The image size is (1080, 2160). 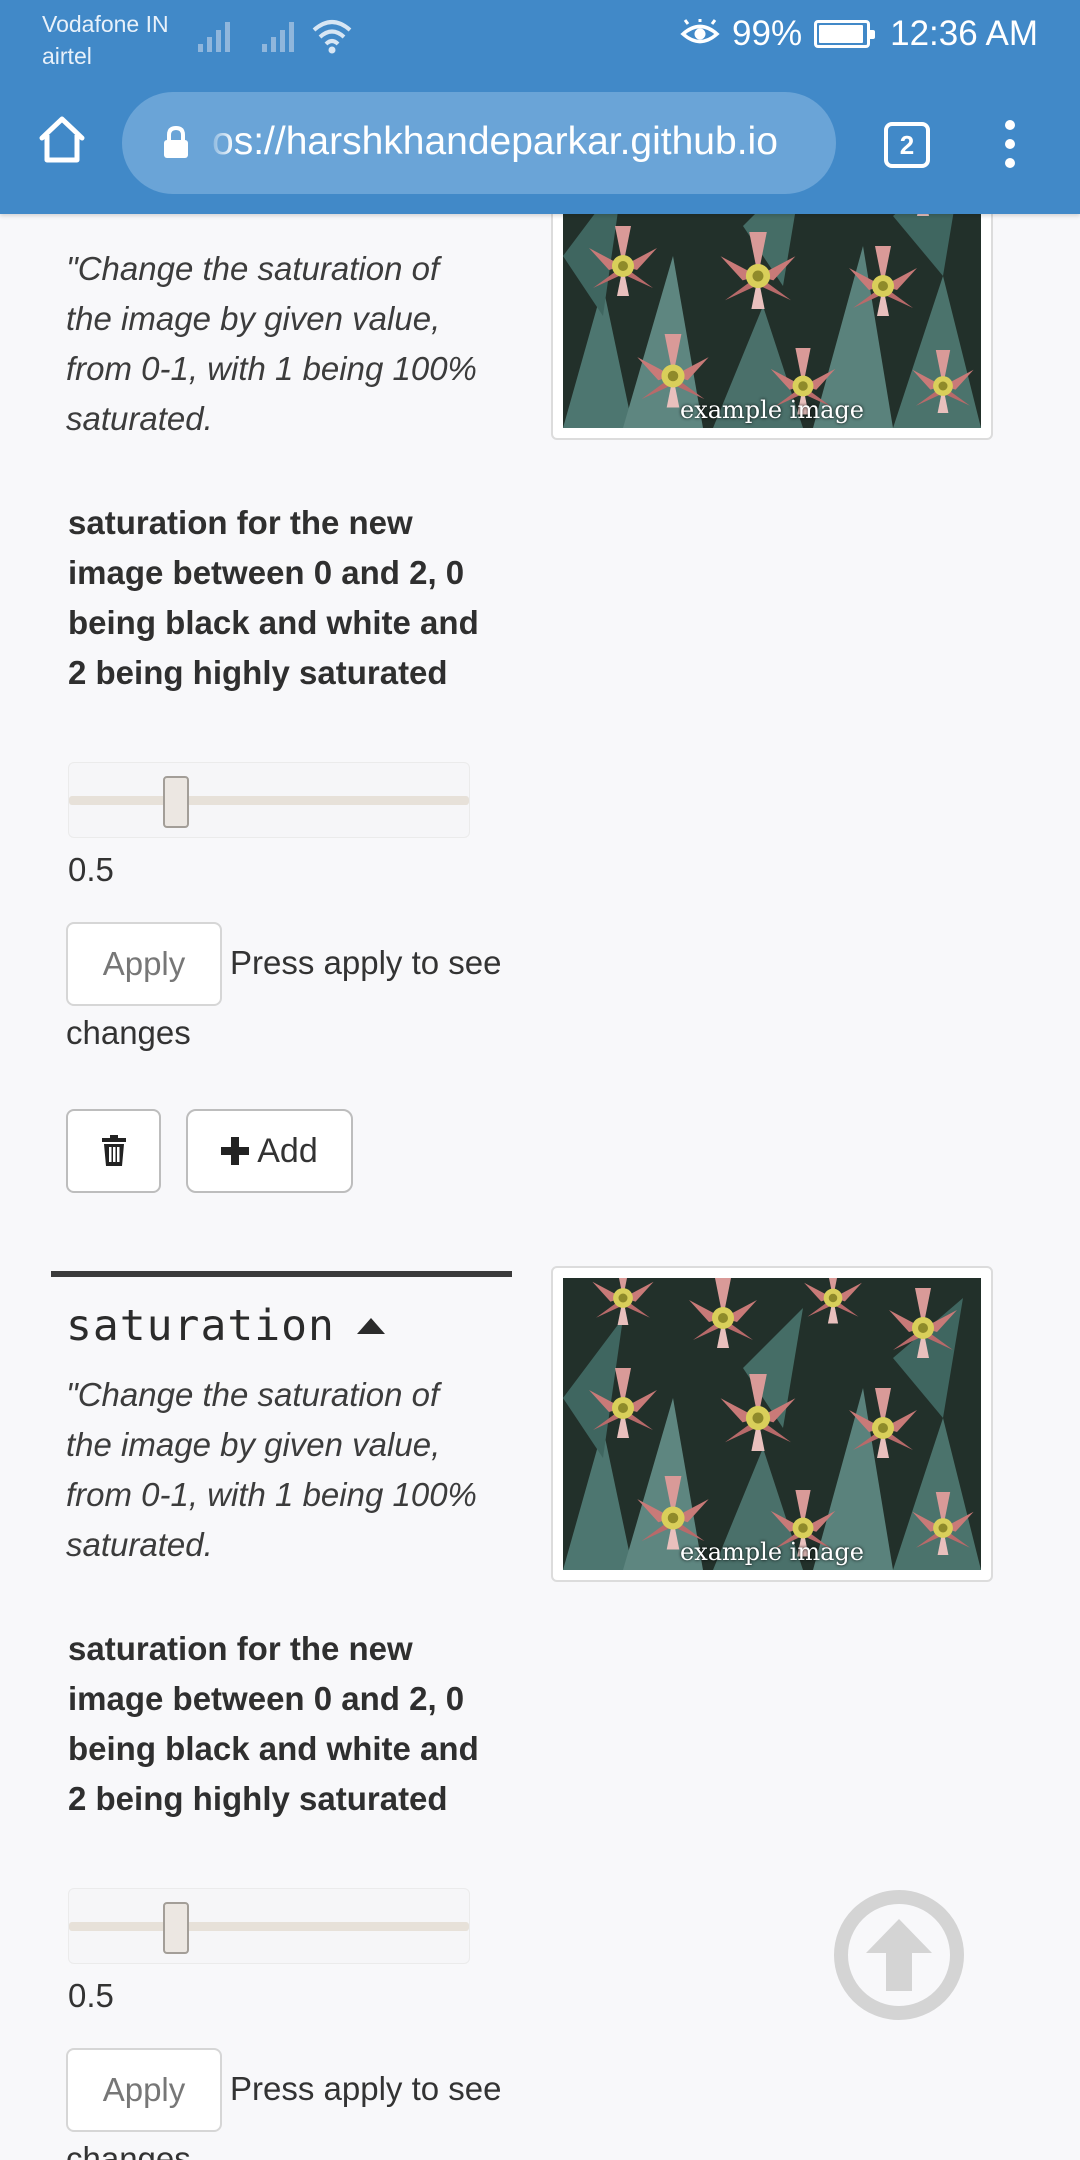 I want to click on filter-title: saturation, so click(x=225, y=1326).